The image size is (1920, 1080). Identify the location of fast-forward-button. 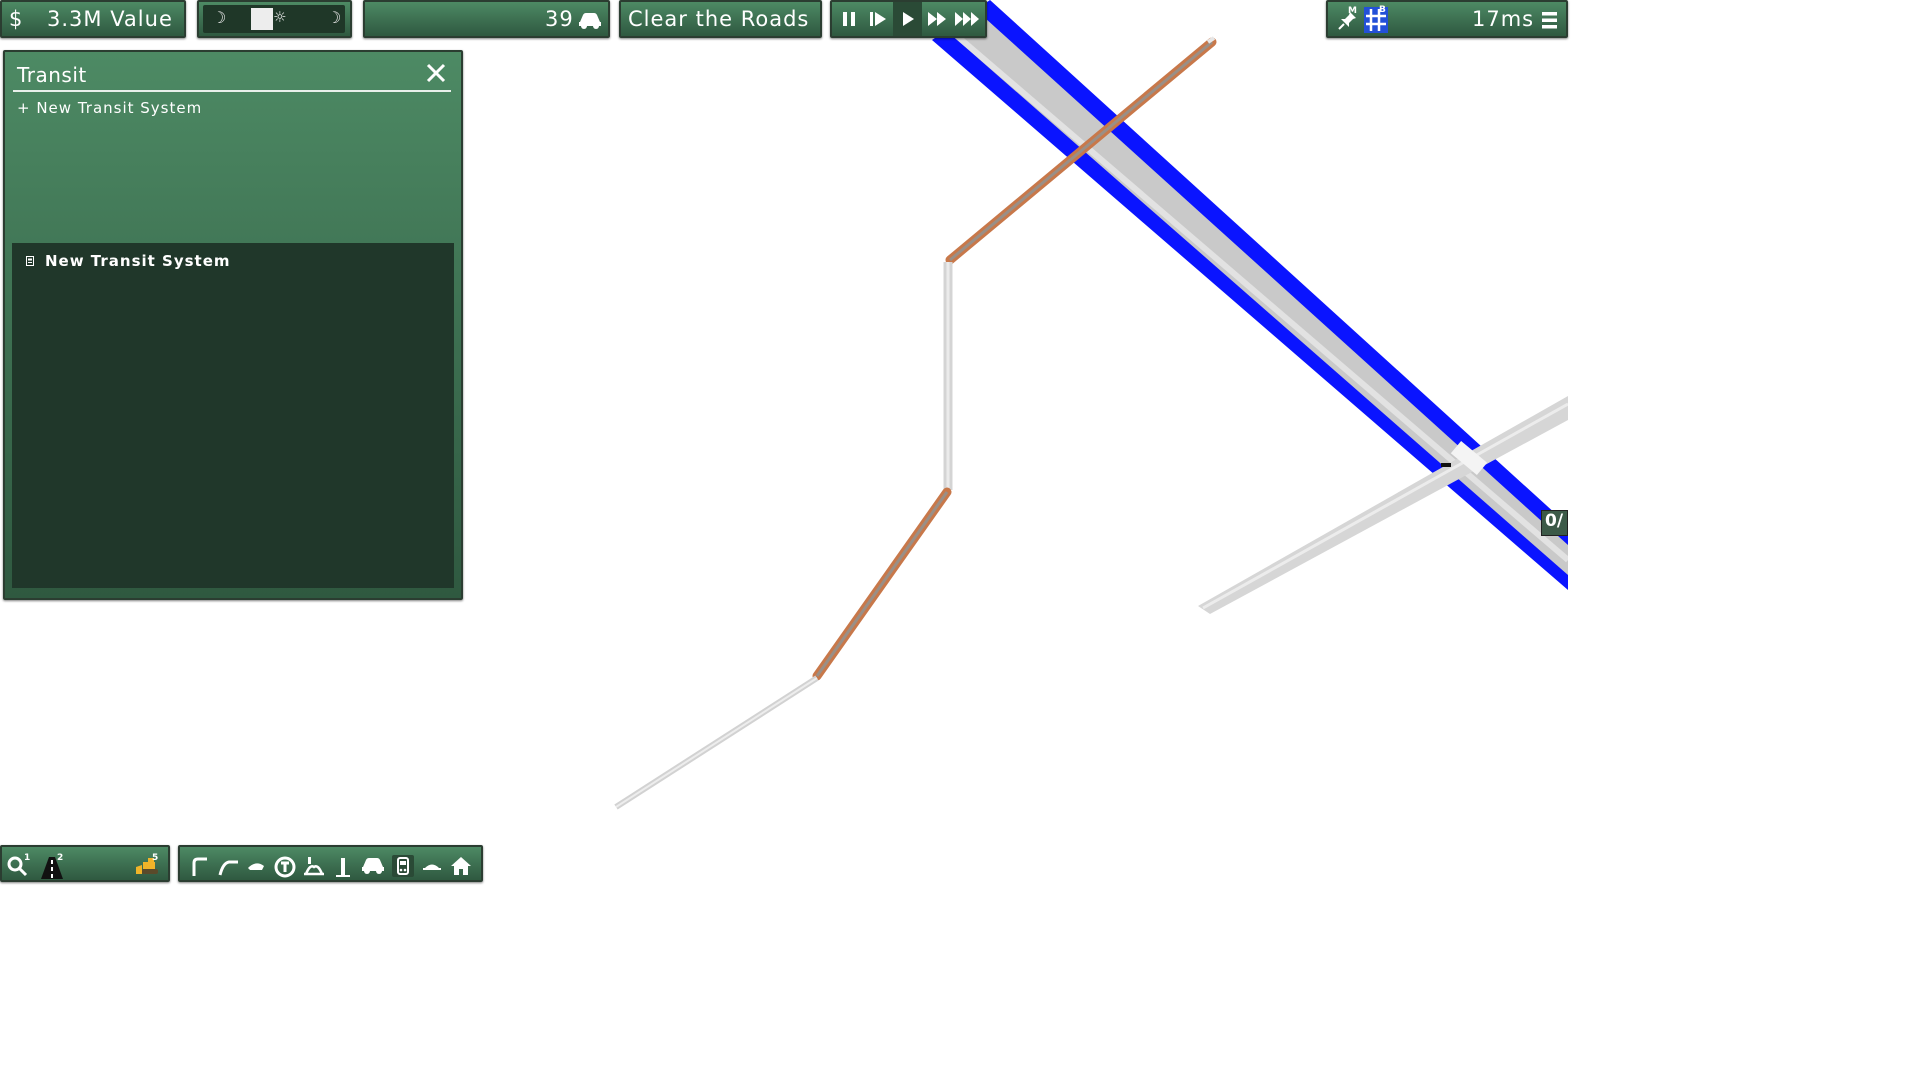
(936, 19).